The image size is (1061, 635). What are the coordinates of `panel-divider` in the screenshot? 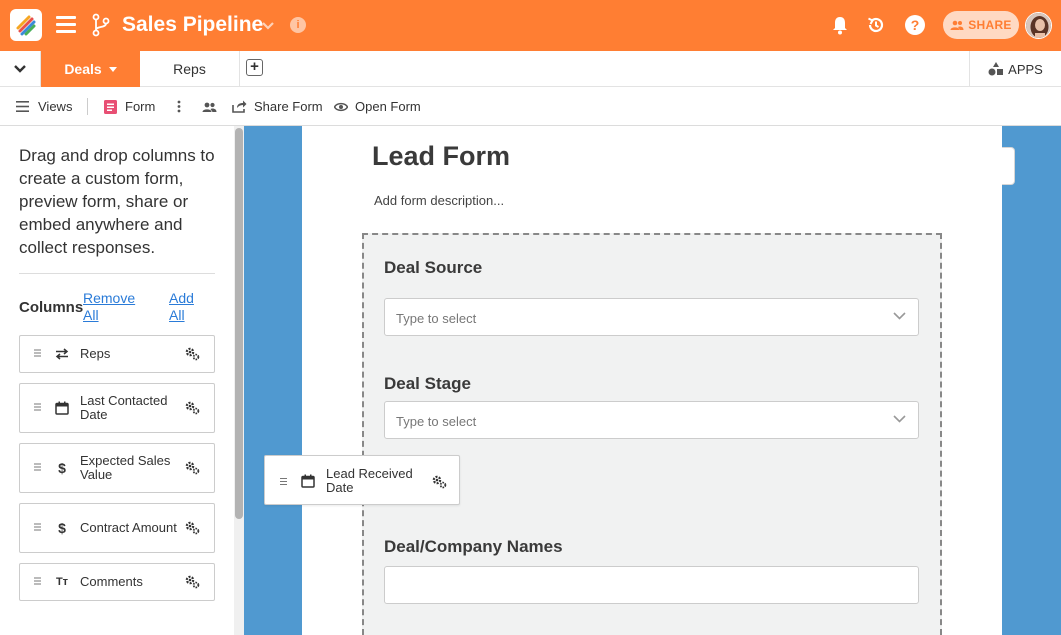 It's located at (117, 273).